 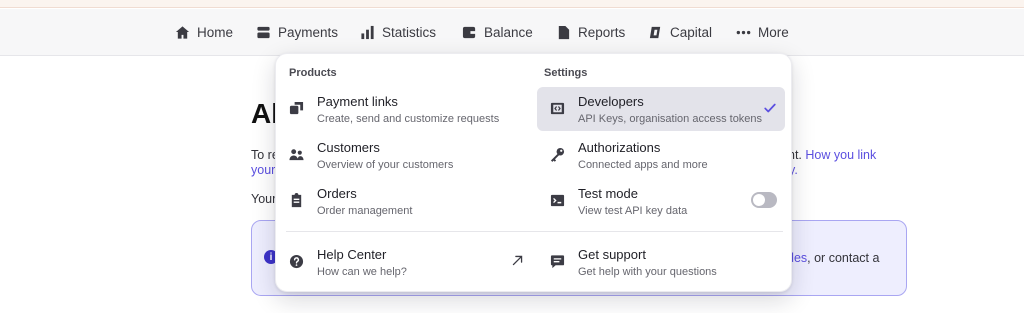 I want to click on balance-icon, so click(x=469, y=32).